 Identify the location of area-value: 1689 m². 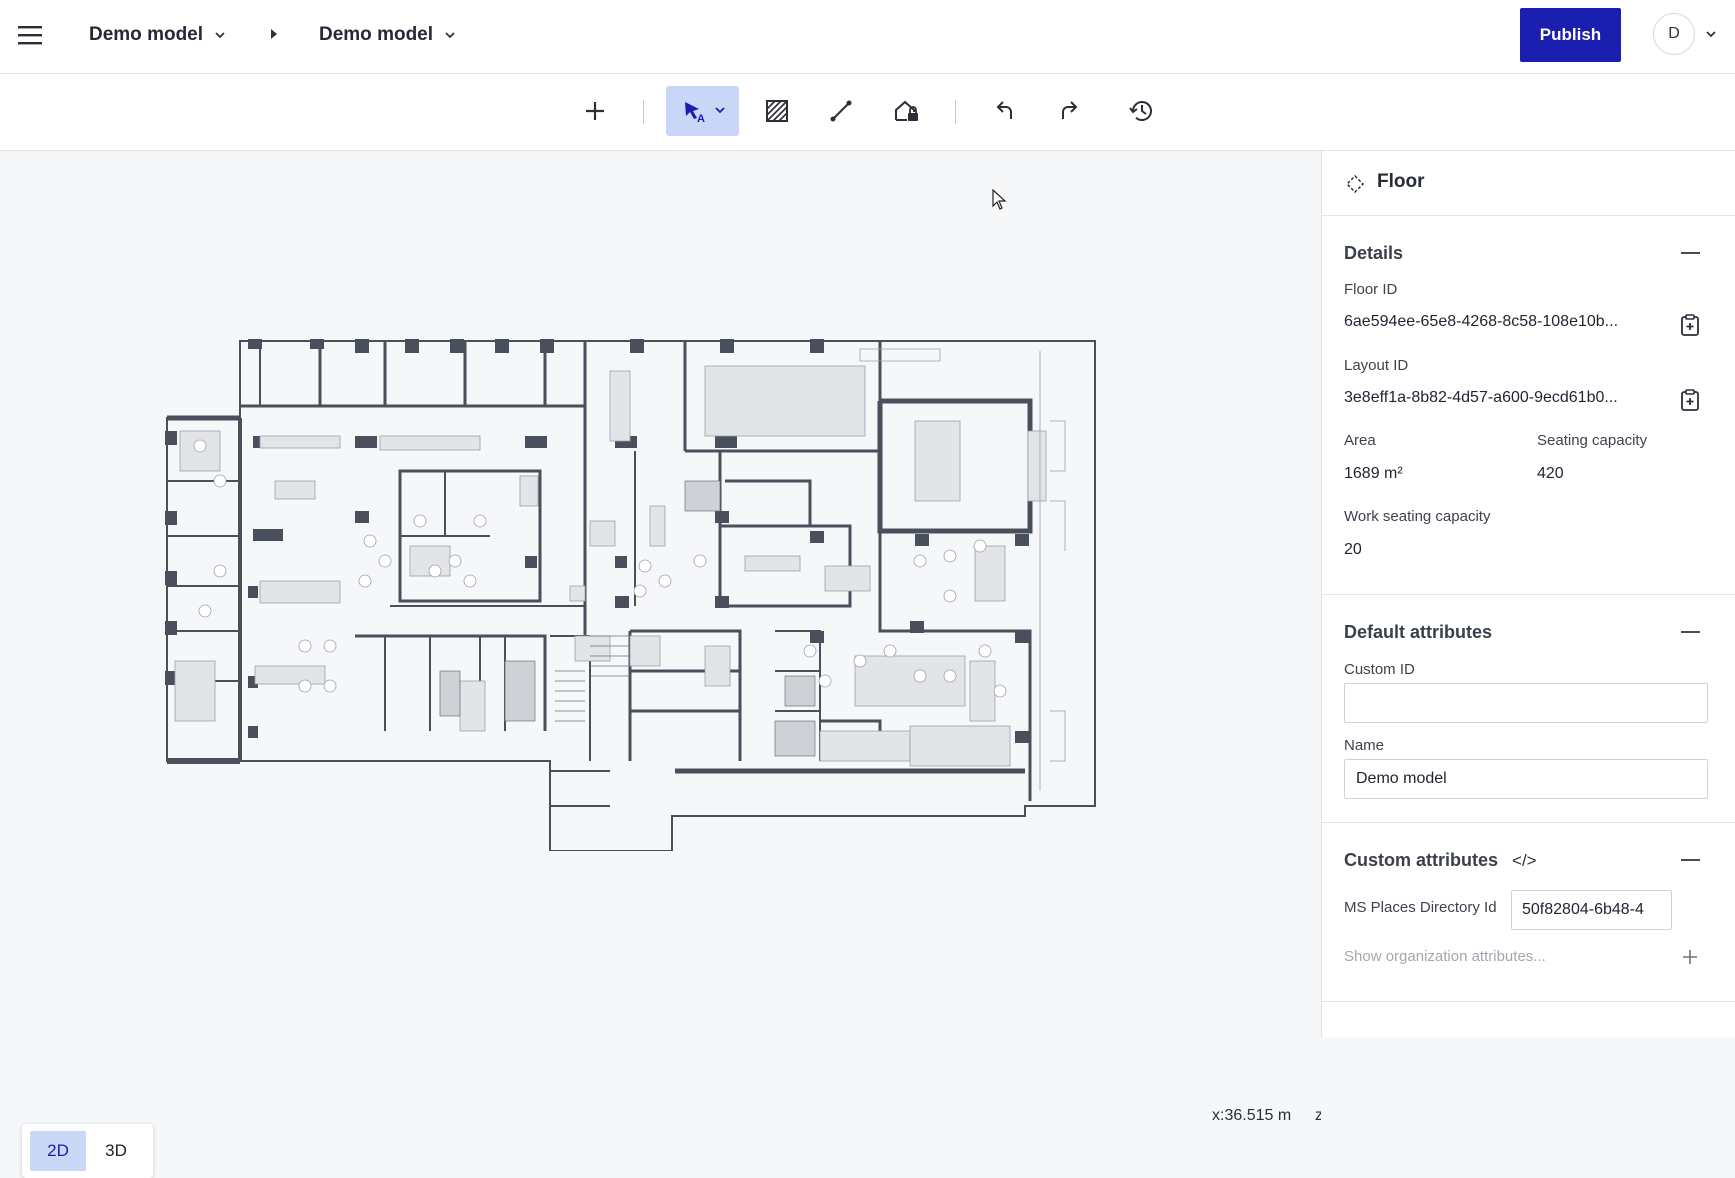
(1373, 473).